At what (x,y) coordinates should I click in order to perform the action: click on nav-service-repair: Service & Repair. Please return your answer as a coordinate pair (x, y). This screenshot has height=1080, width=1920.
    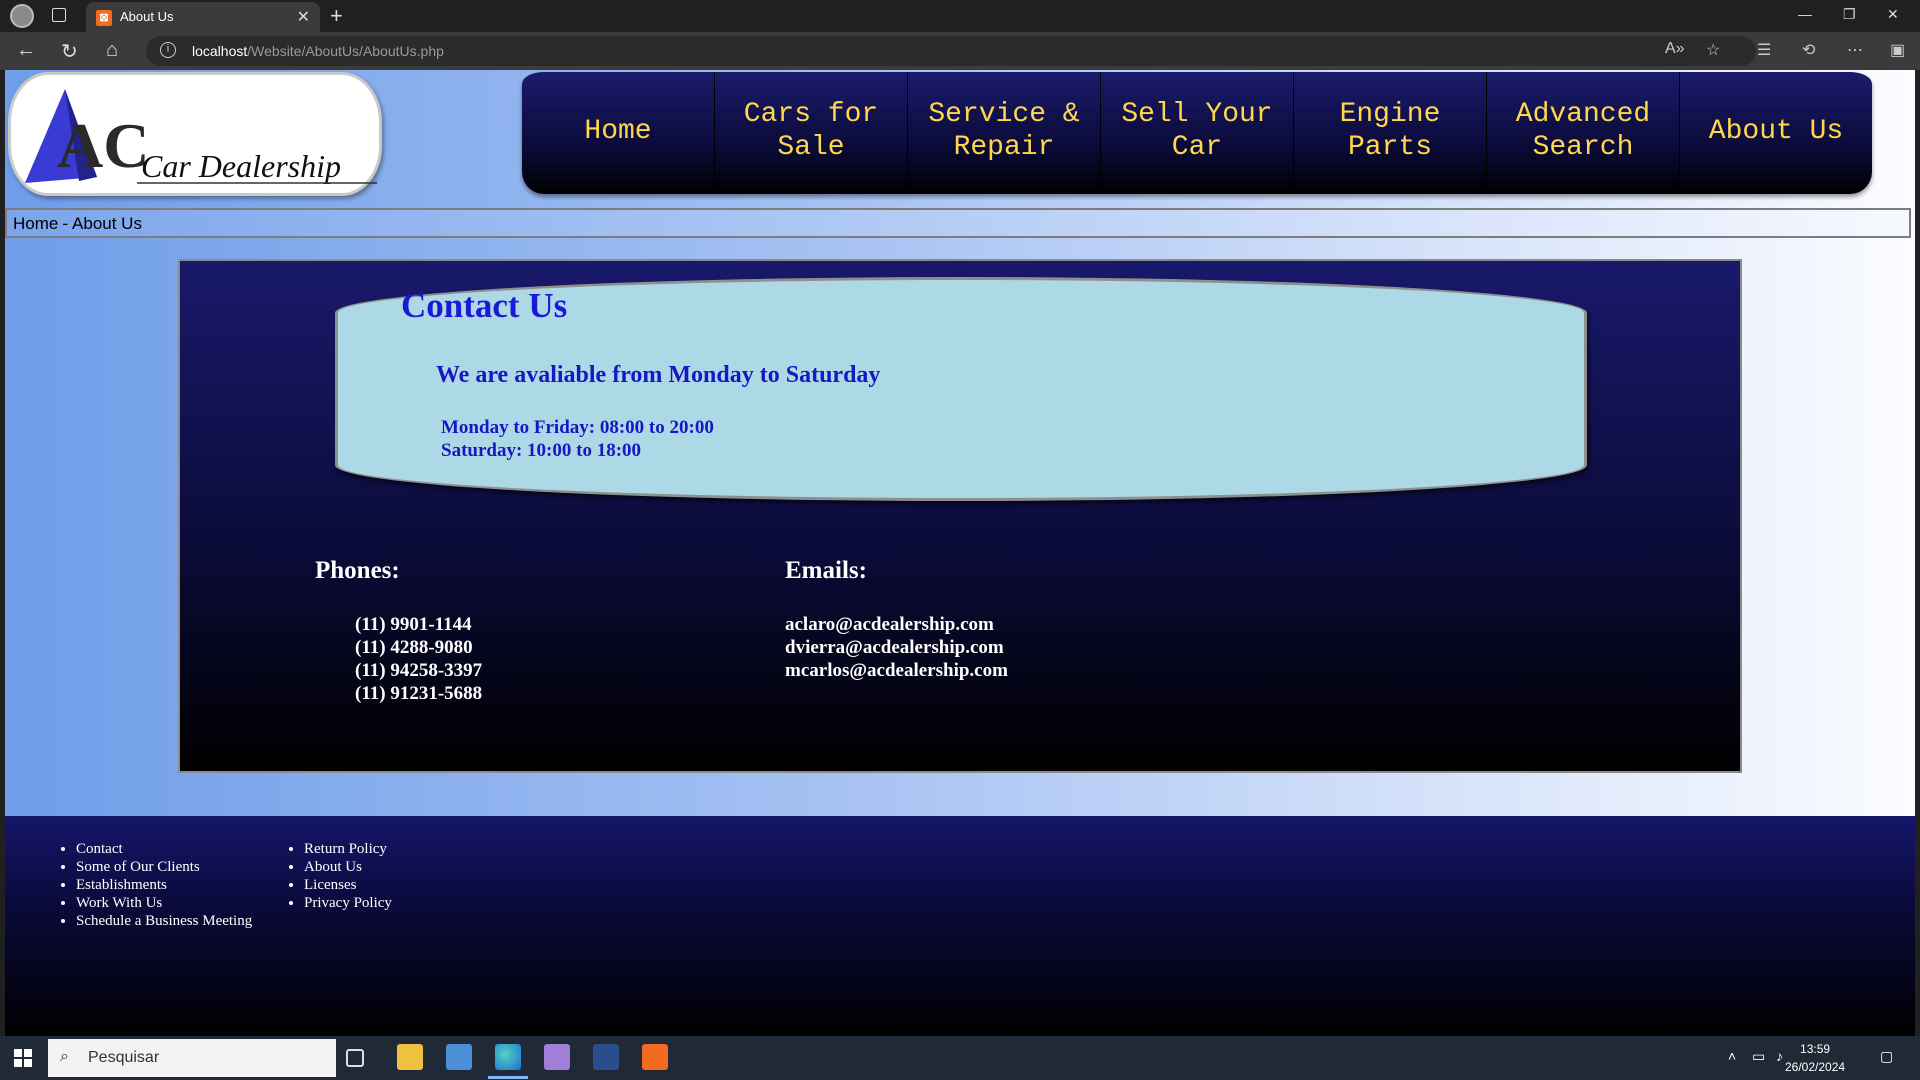
    Looking at the image, I should click on (1004, 133).